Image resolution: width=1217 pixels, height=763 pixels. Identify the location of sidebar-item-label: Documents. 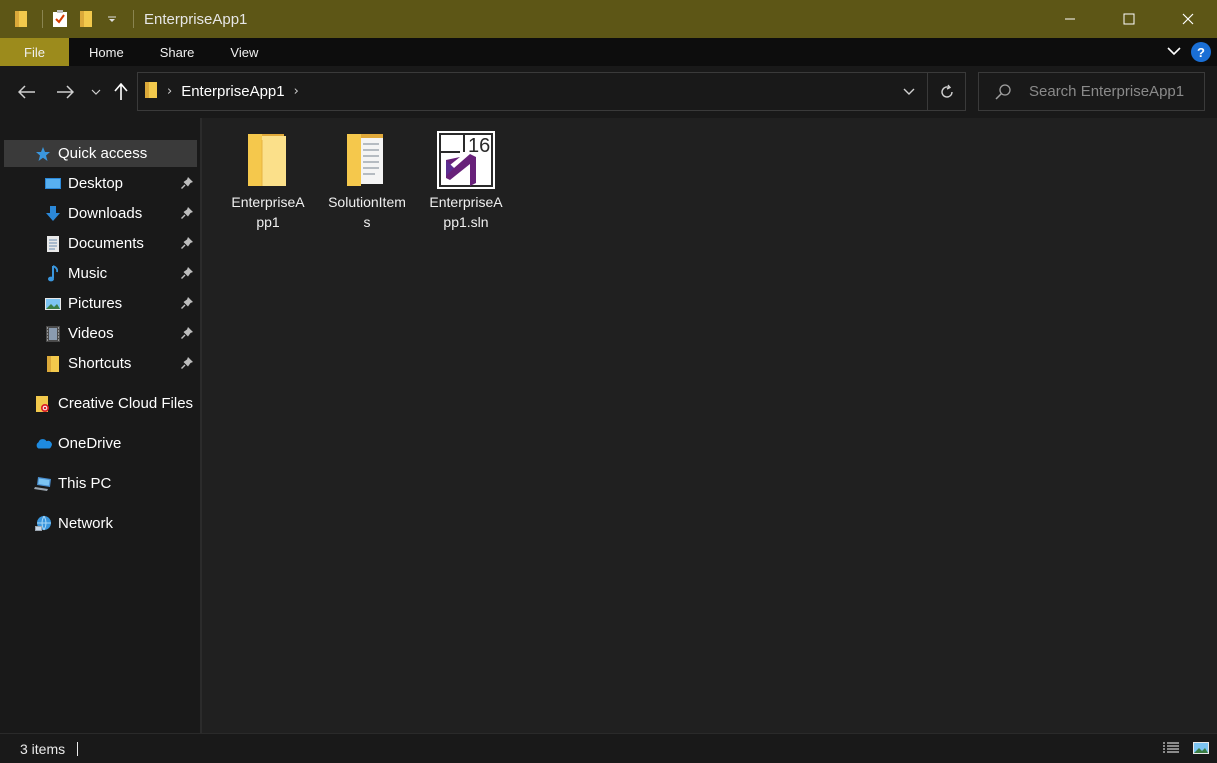
(106, 243).